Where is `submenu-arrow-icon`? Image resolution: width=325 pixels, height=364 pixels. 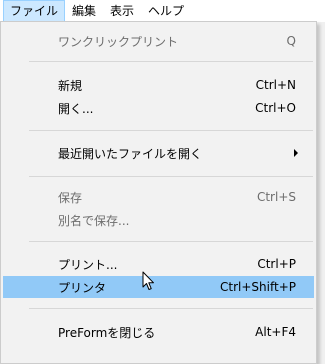 submenu-arrow-icon is located at coordinates (296, 153).